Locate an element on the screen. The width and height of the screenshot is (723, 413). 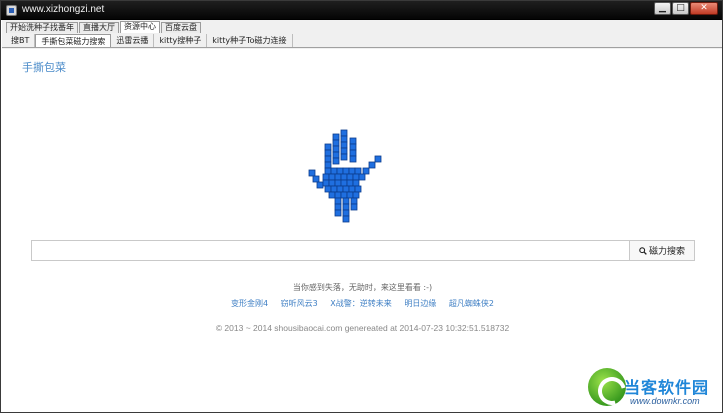
brand-link: 手撕包菜 is located at coordinates (44, 67).